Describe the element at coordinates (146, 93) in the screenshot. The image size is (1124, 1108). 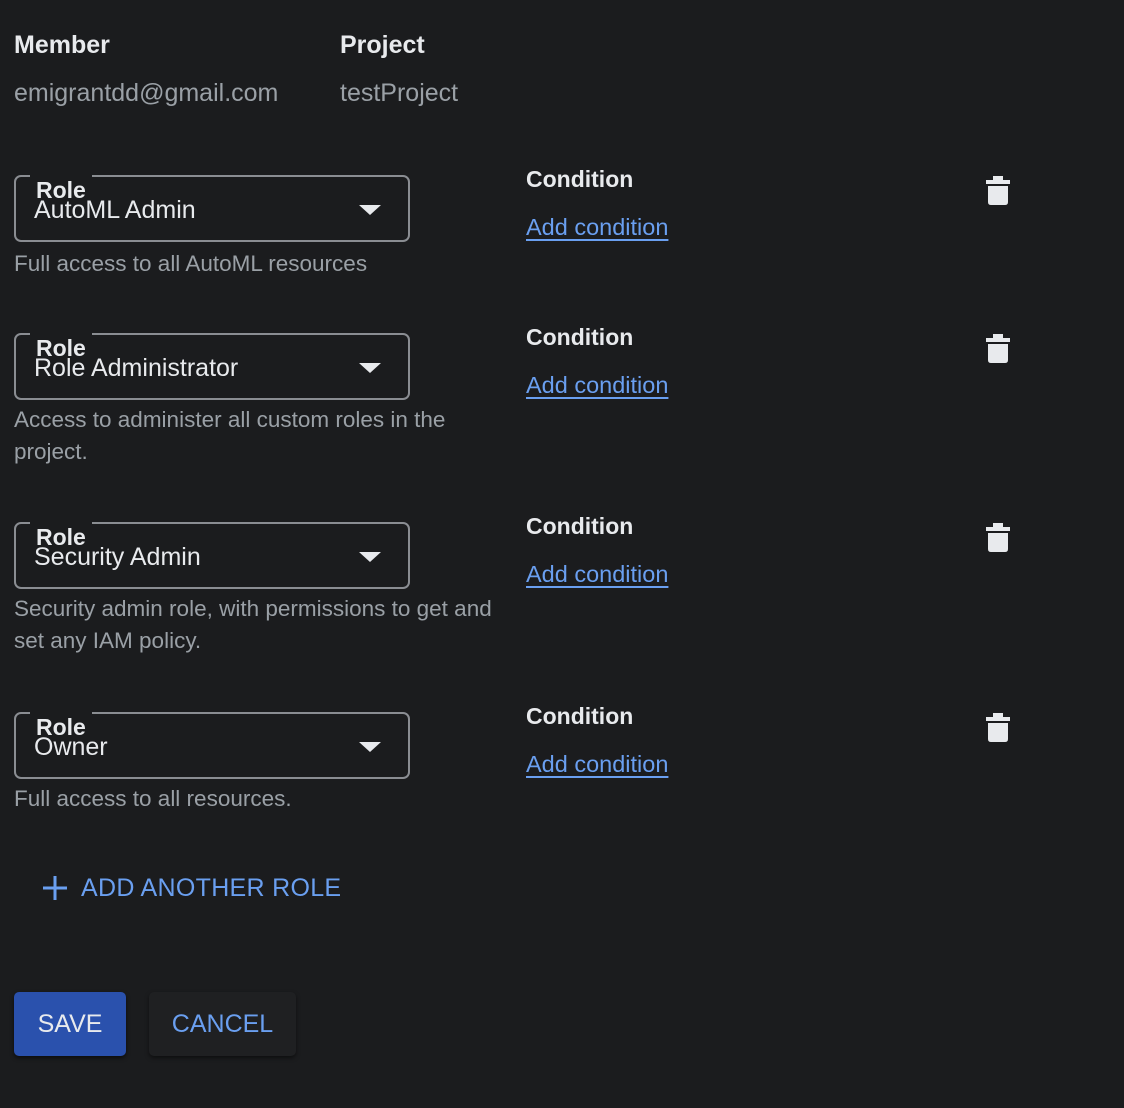
I see `member-email: emigrantdd@gmail.com` at that location.